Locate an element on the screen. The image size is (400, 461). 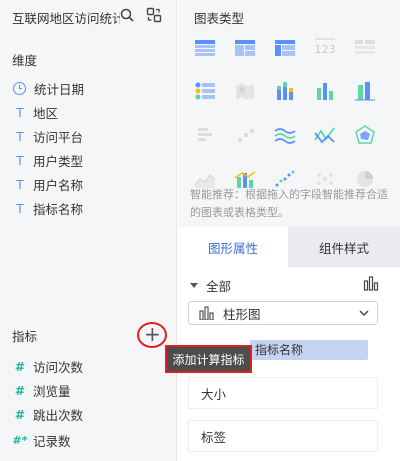
kpi-list-icon is located at coordinates (205, 91).